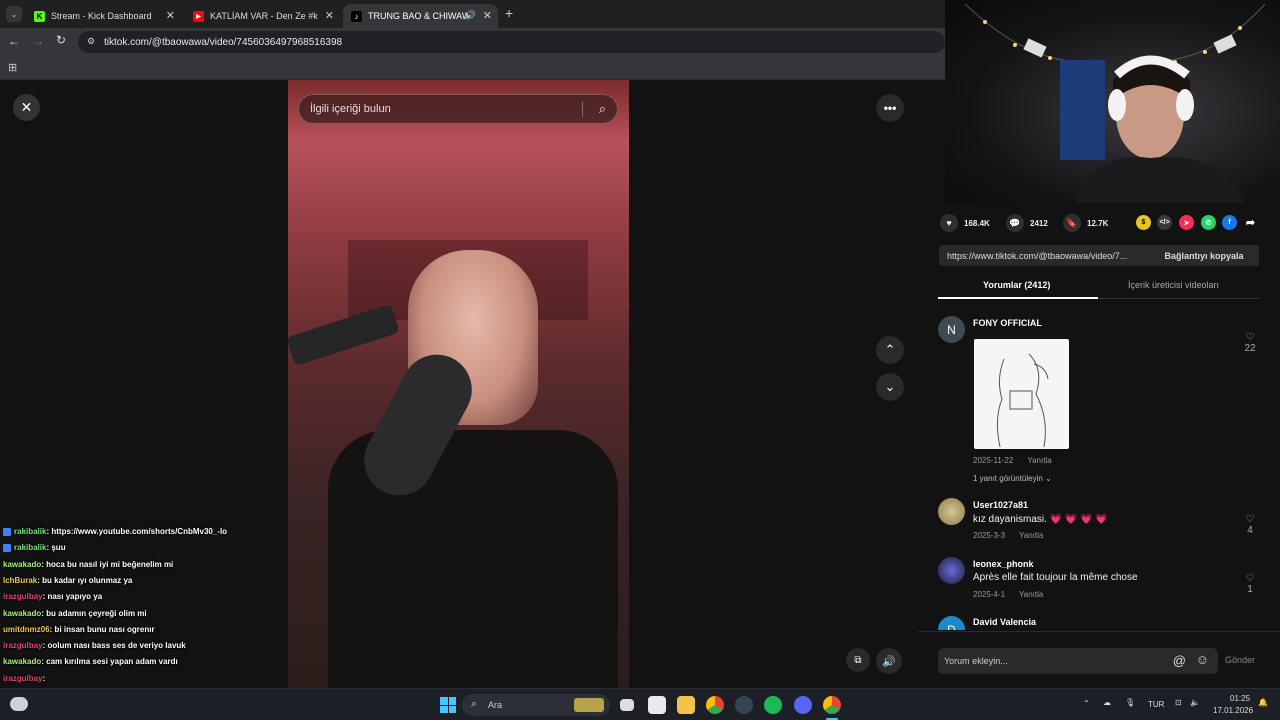 The image size is (1280, 720). Describe the element at coordinates (1055, 577) in the screenshot. I see `comment-text: Après elle fait toujour la même chose` at that location.